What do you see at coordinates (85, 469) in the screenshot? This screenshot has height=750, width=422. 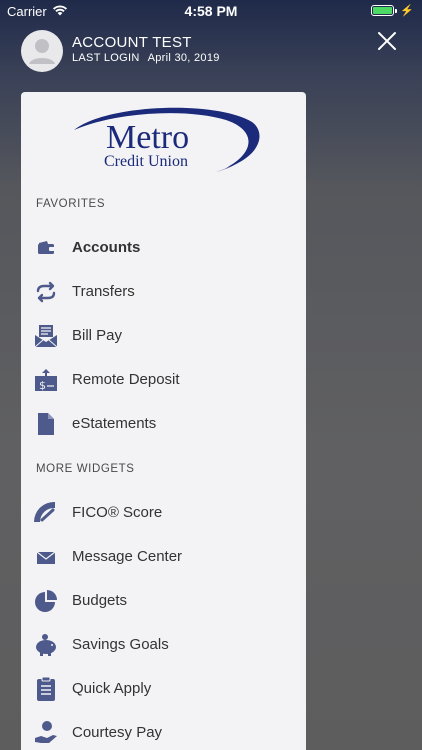 I see `more-widgets-section-title: MORE WIDGETS` at bounding box center [85, 469].